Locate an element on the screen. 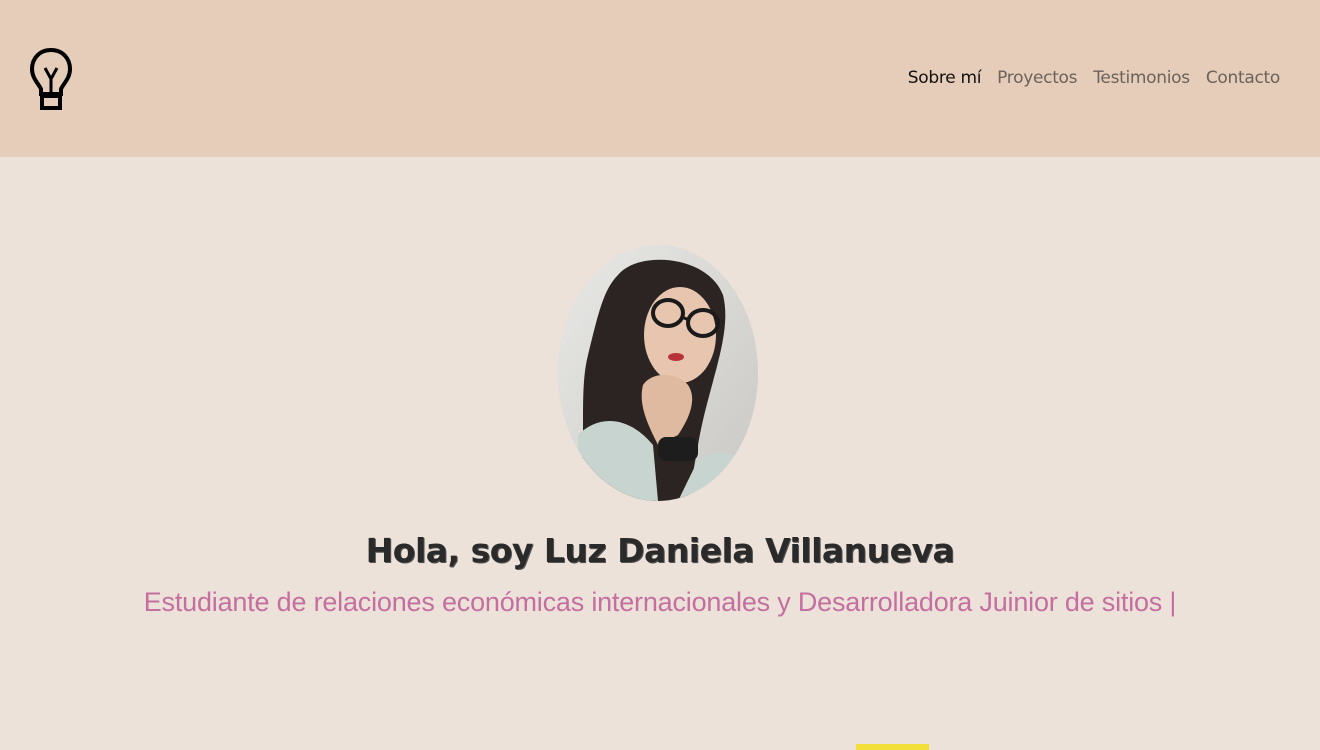  nav-link-contacto: Contacto is located at coordinates (1243, 78).